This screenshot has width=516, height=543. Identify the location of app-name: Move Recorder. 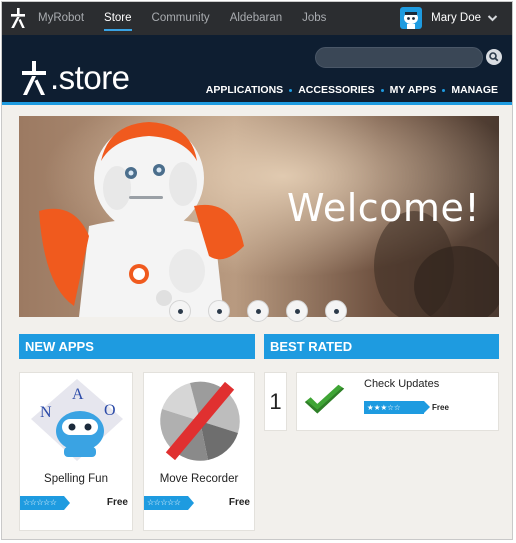
(199, 479).